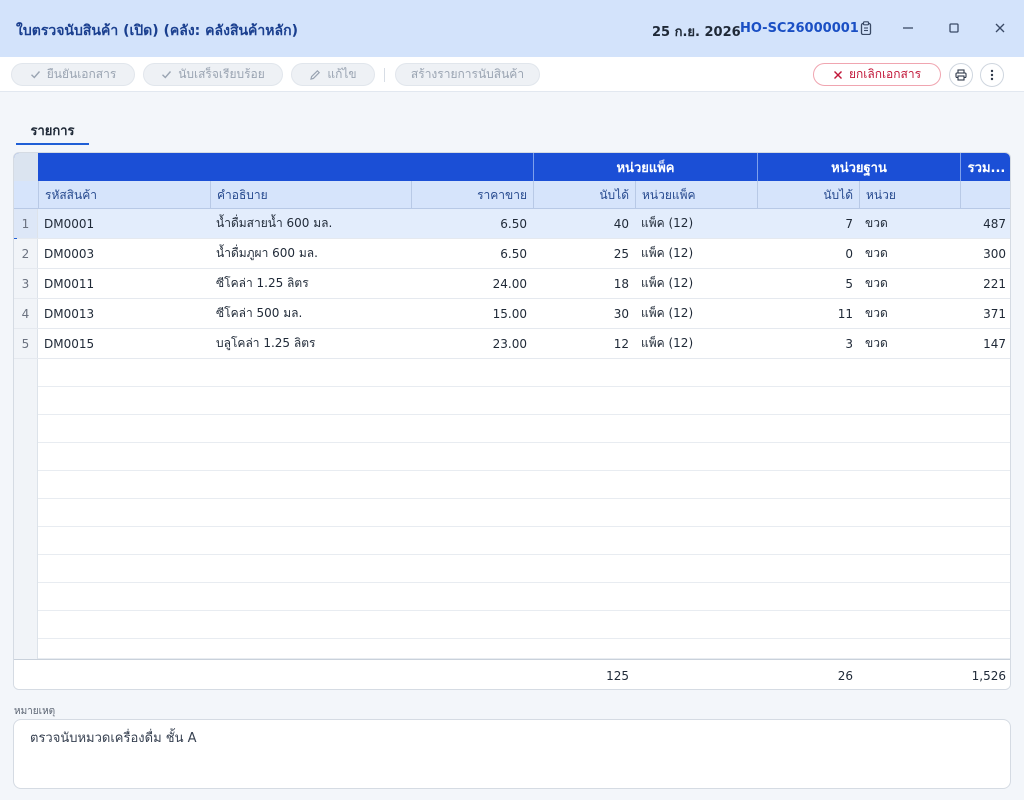 The width and height of the screenshot is (1024, 800). I want to click on row-number: 3, so click(26, 283).